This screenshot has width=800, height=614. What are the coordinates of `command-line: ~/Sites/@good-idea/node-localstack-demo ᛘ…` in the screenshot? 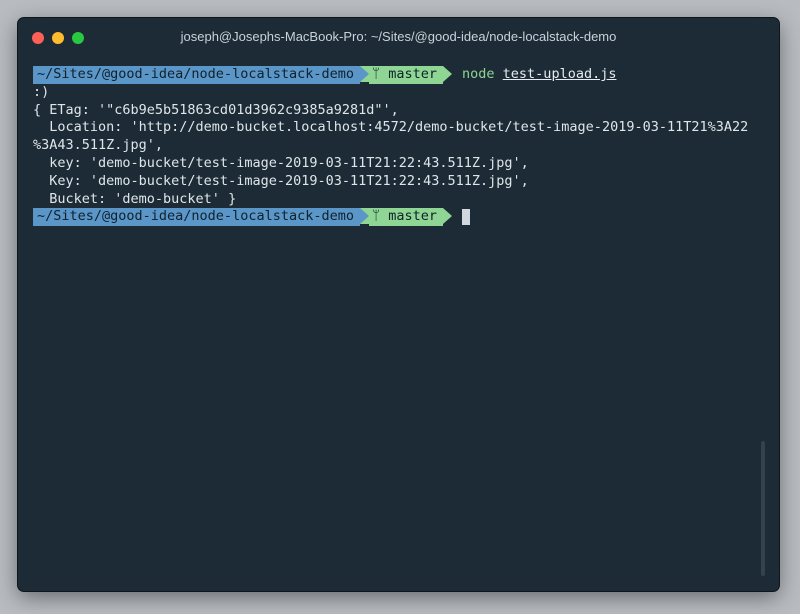 It's located at (395, 75).